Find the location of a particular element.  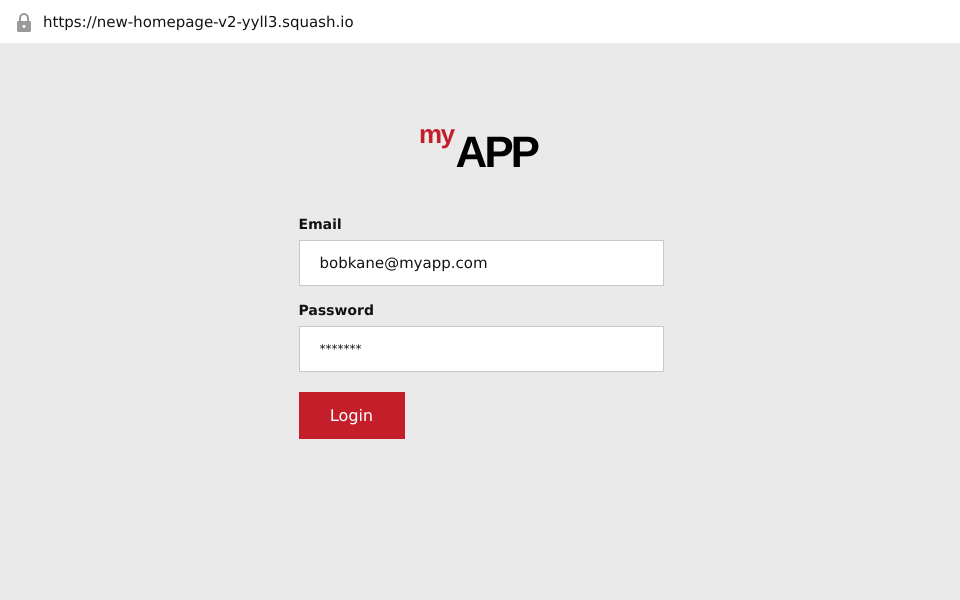

input-field: ******* is located at coordinates (481, 349).